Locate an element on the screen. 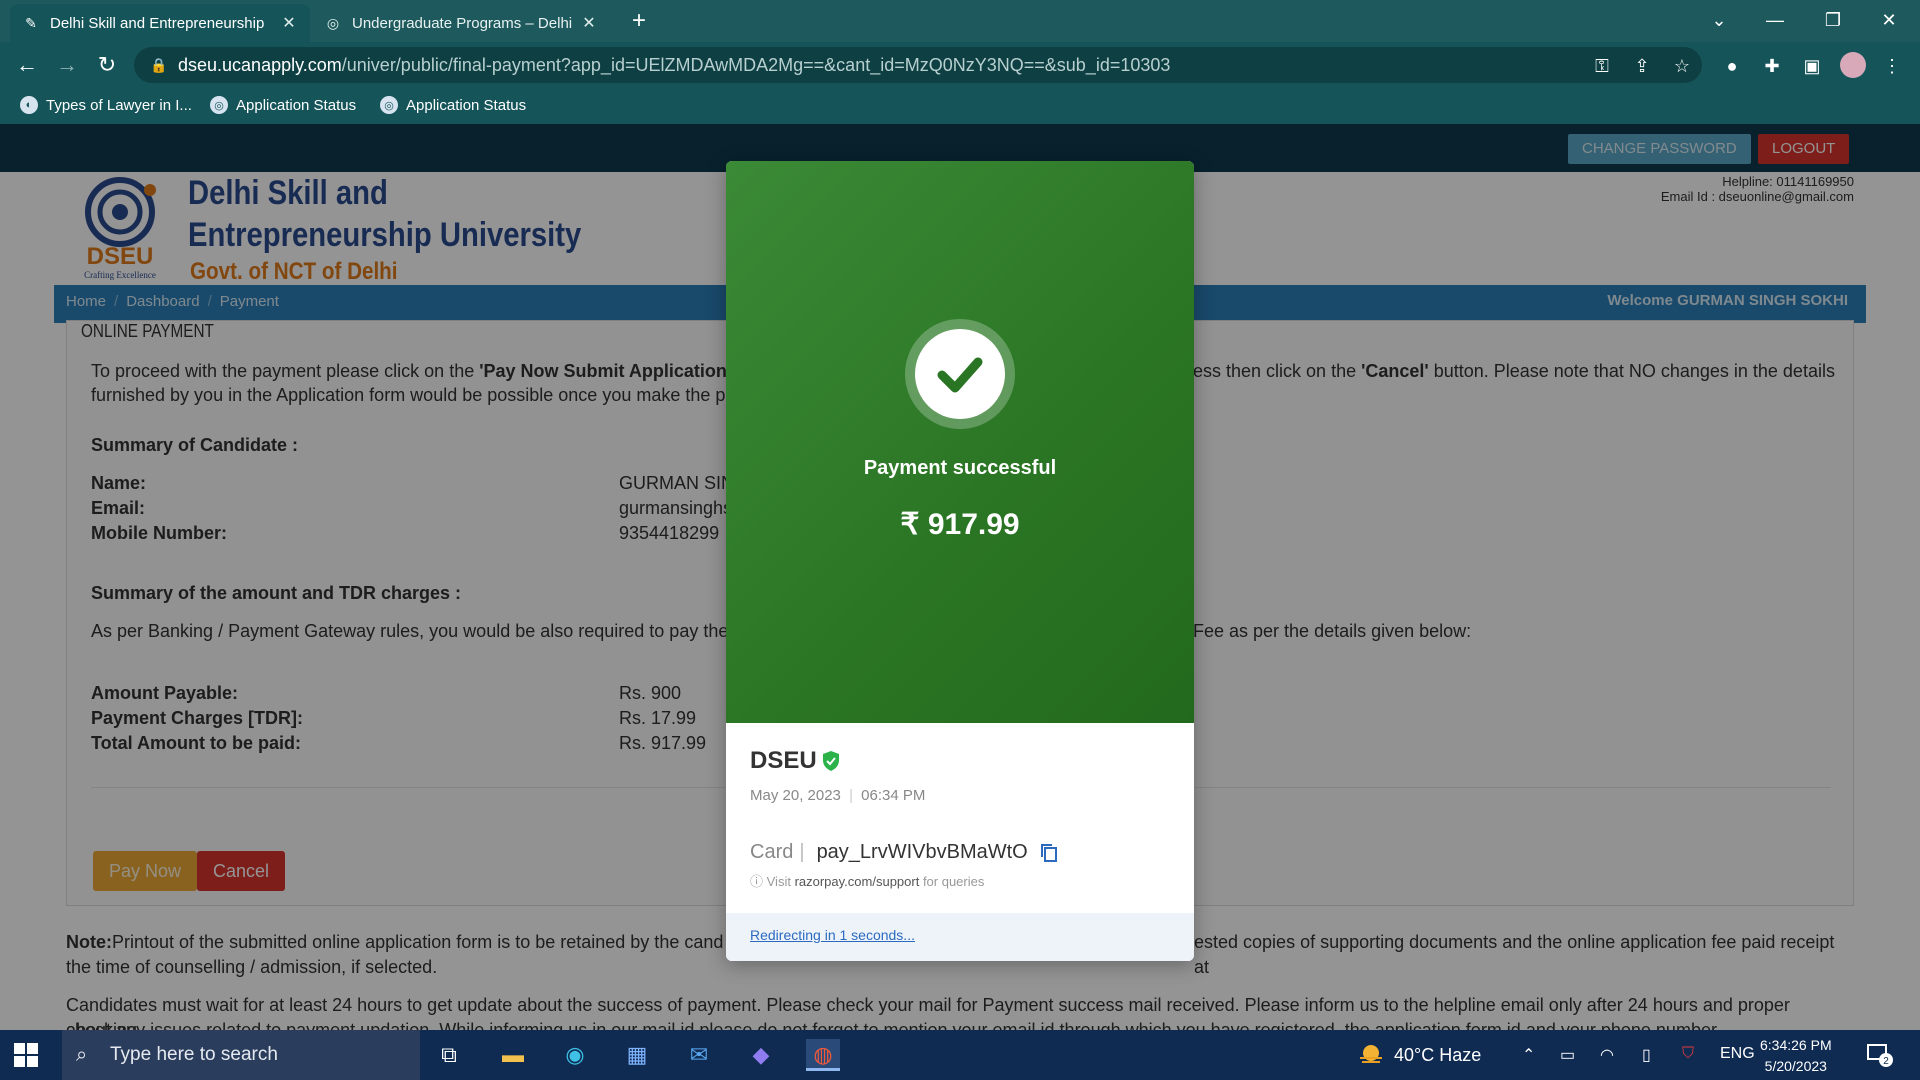  back-arrow-icon: ← is located at coordinates (27, 65).